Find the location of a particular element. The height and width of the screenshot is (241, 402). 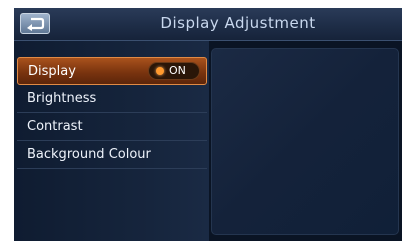

title-bar: Display Adjustment is located at coordinates (208, 24).